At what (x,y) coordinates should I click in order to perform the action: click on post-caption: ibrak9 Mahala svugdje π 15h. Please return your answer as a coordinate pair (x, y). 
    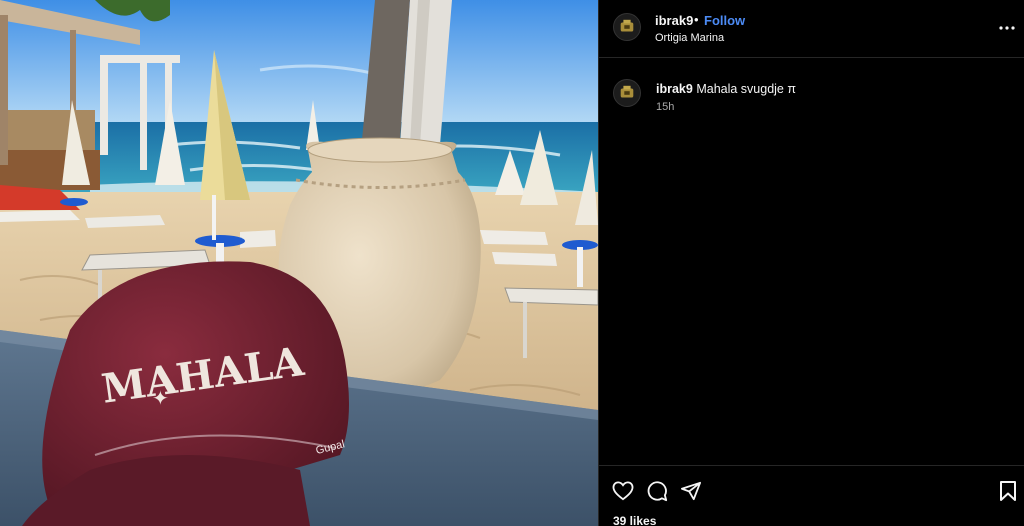
    Looking at the image, I should click on (811, 100).